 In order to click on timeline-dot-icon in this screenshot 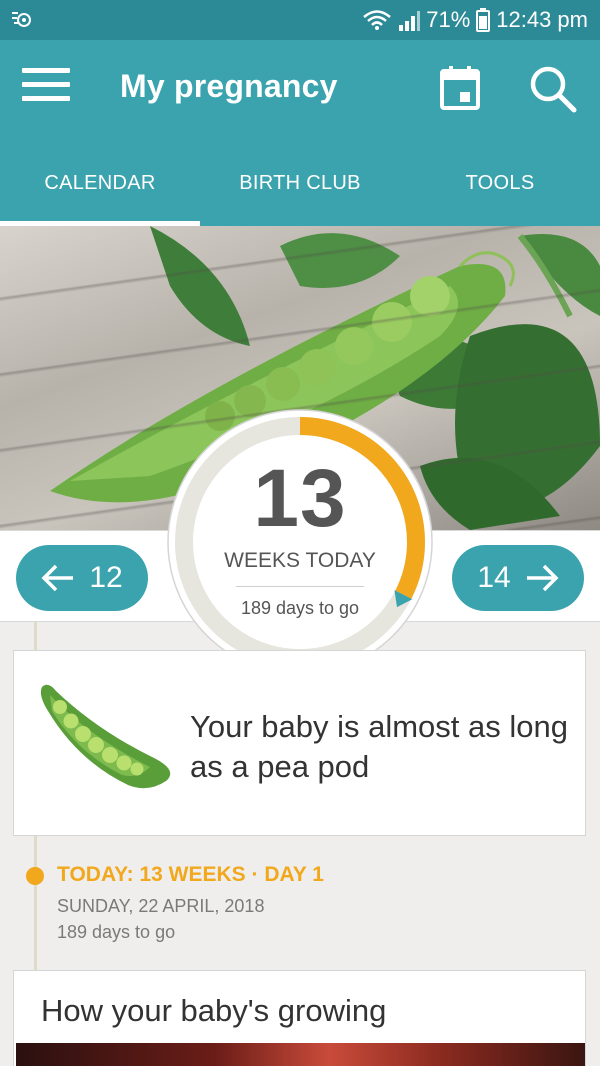, I will do `click(35, 876)`.